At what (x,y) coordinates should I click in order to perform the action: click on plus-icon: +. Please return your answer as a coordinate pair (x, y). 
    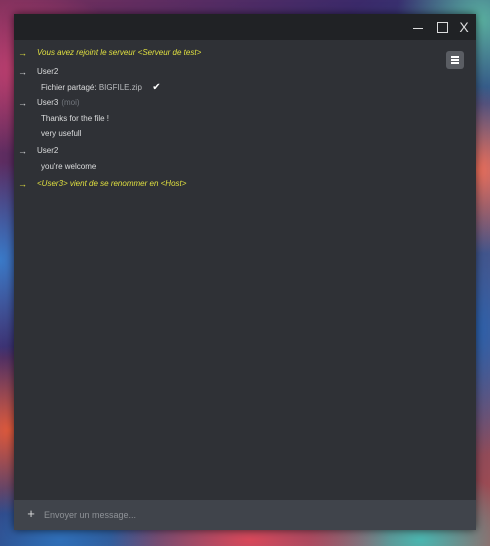
    Looking at the image, I should click on (31, 513).